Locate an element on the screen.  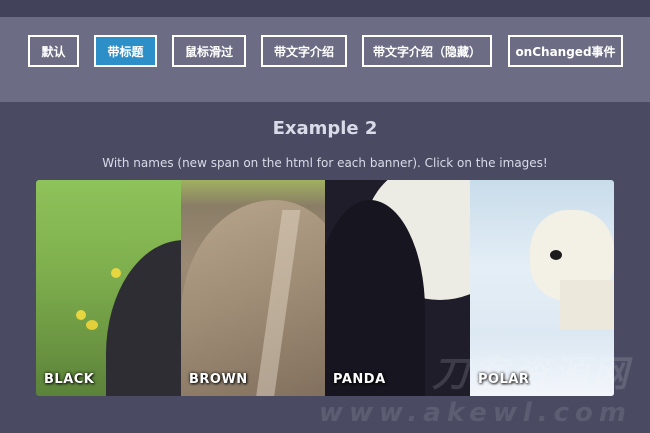
page-title: Example 2 is located at coordinates (325, 128).